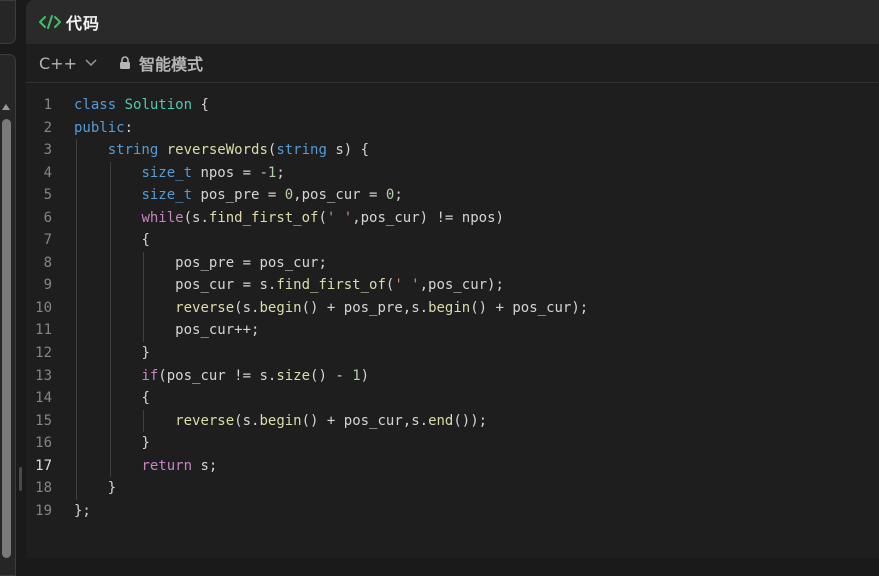 This screenshot has width=879, height=576. What do you see at coordinates (476, 443) in the screenshot?
I see `code-text: }` at bounding box center [476, 443].